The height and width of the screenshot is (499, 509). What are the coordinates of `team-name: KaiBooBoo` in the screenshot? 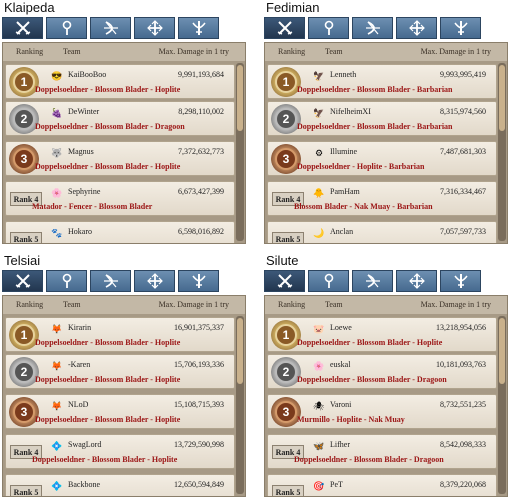 It's located at (87, 74).